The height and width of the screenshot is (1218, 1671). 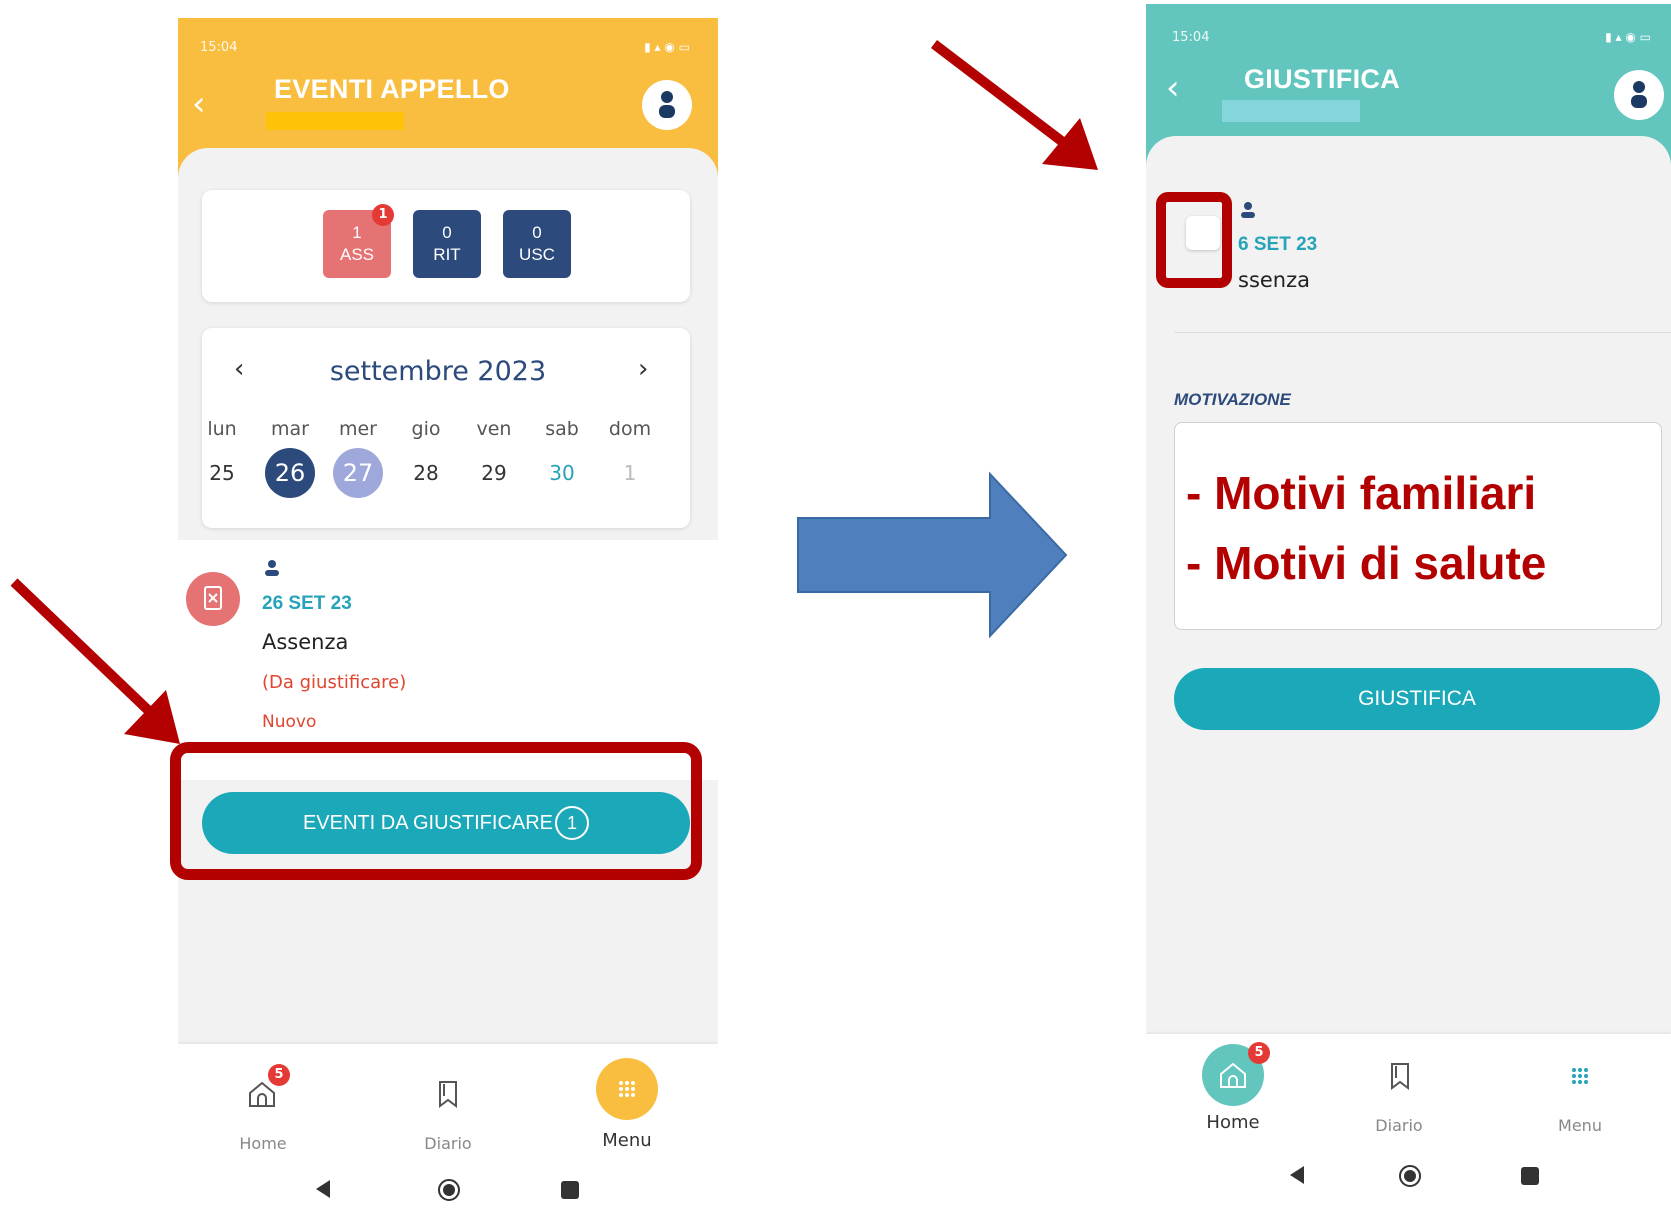 I want to click on red-arrowhead-right, so click(x=1070, y=144).